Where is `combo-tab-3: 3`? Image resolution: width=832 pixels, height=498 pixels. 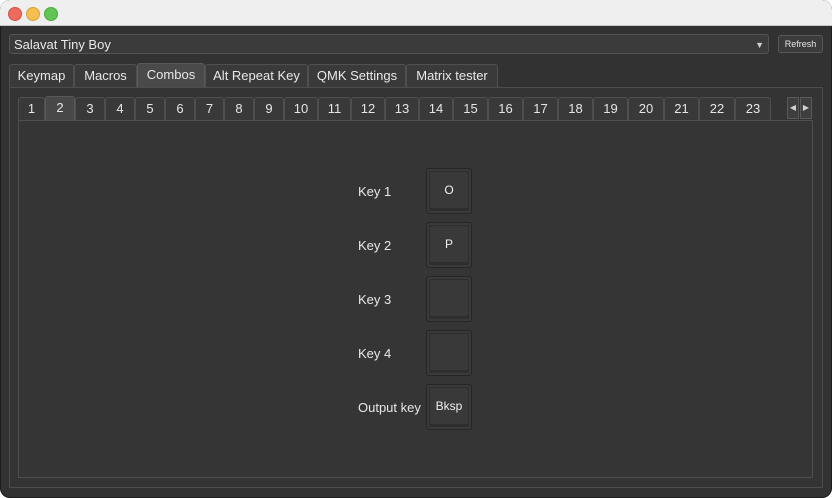
combo-tab-3: 3 is located at coordinates (90, 108).